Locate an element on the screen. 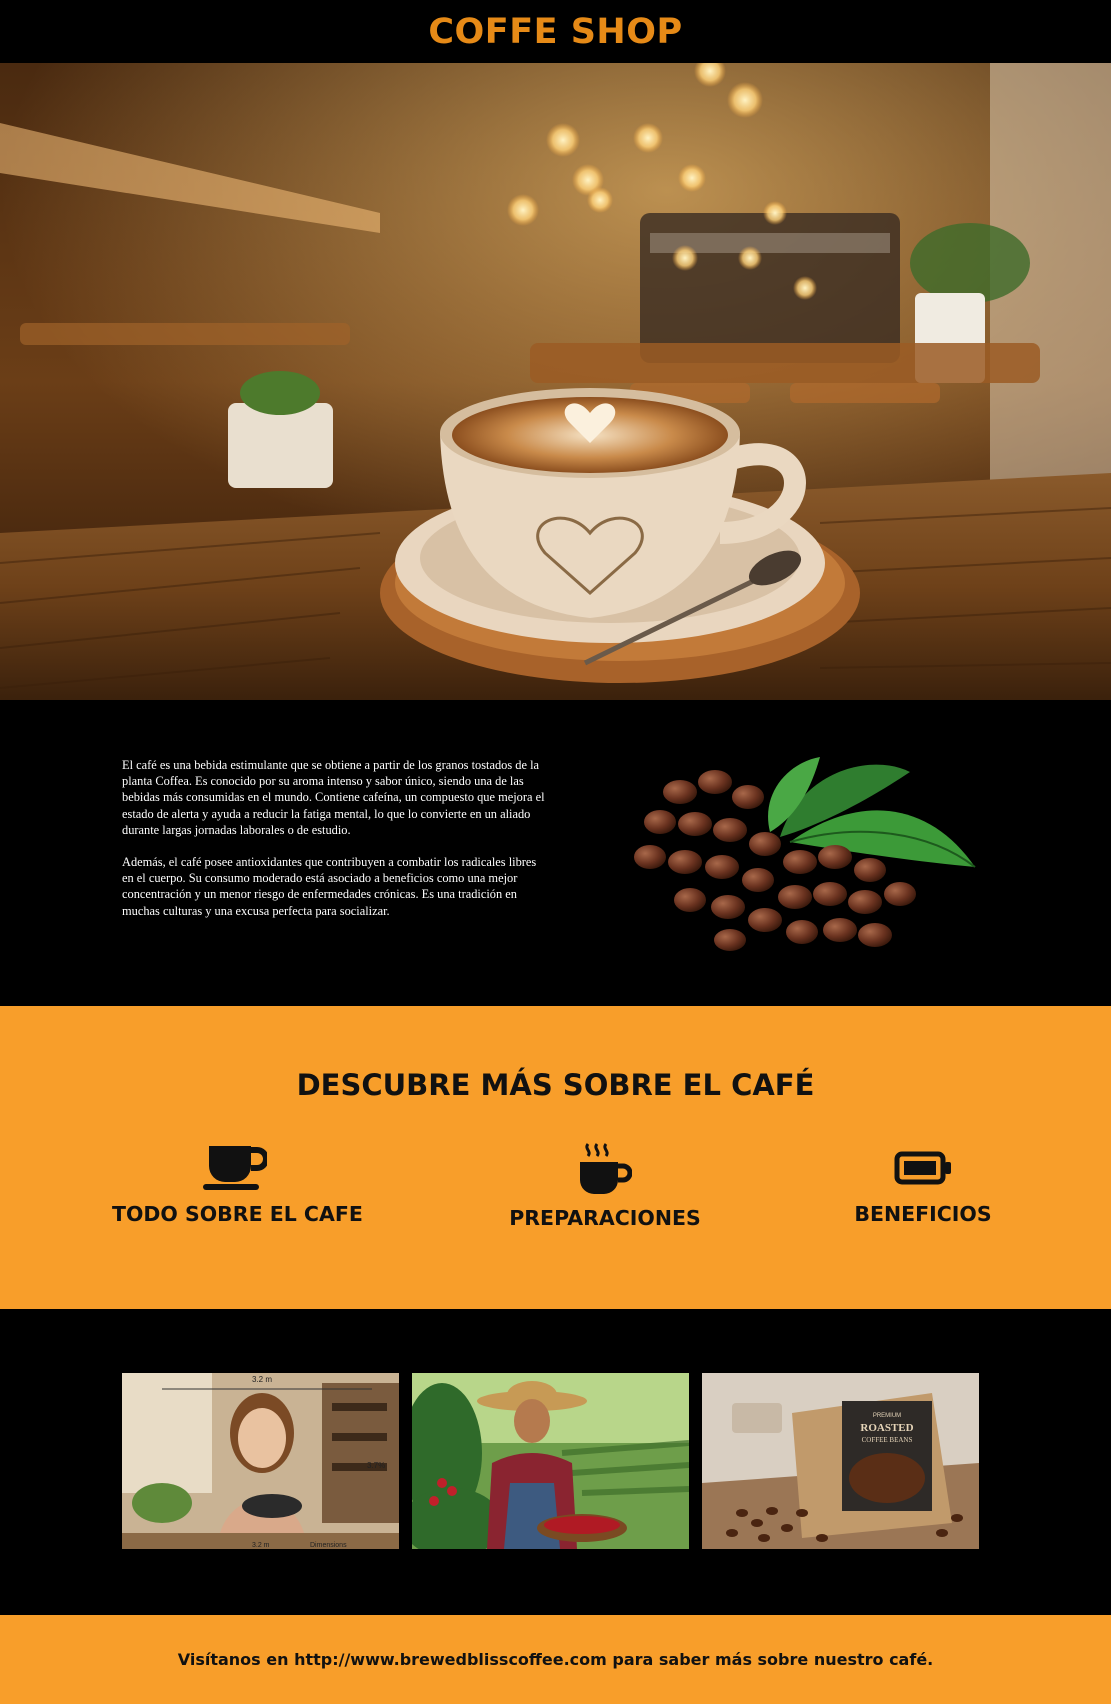  feature-label: BENEFICIOS is located at coordinates (923, 1214).